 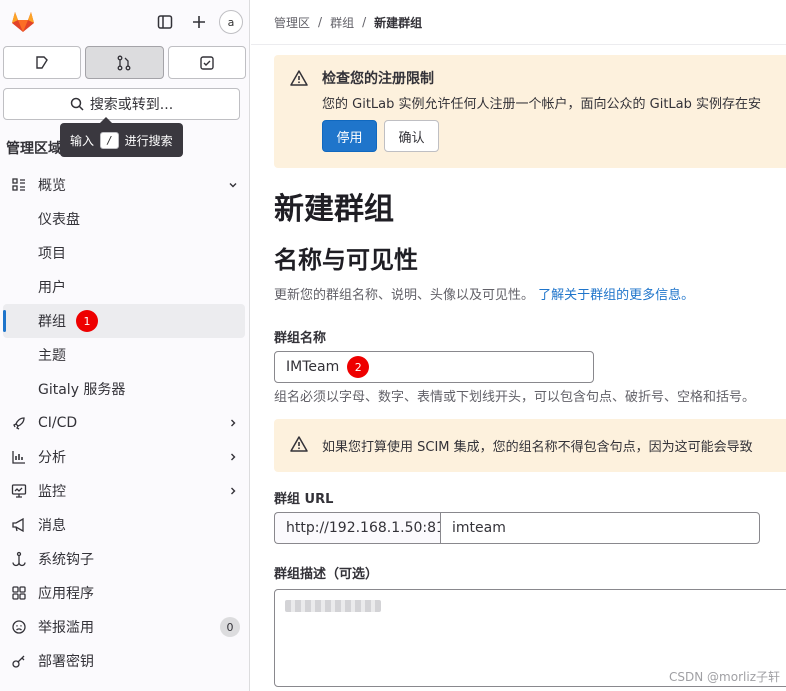 I want to click on count-badge: 0, so click(x=230, y=627).